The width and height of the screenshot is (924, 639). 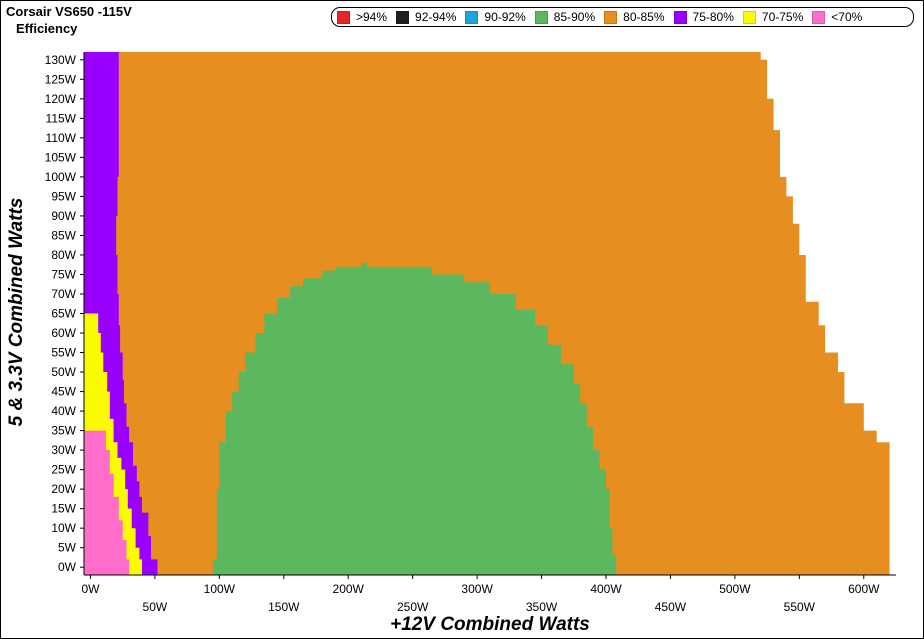 What do you see at coordinates (90, 589) in the screenshot?
I see `x-tick-label: 0W` at bounding box center [90, 589].